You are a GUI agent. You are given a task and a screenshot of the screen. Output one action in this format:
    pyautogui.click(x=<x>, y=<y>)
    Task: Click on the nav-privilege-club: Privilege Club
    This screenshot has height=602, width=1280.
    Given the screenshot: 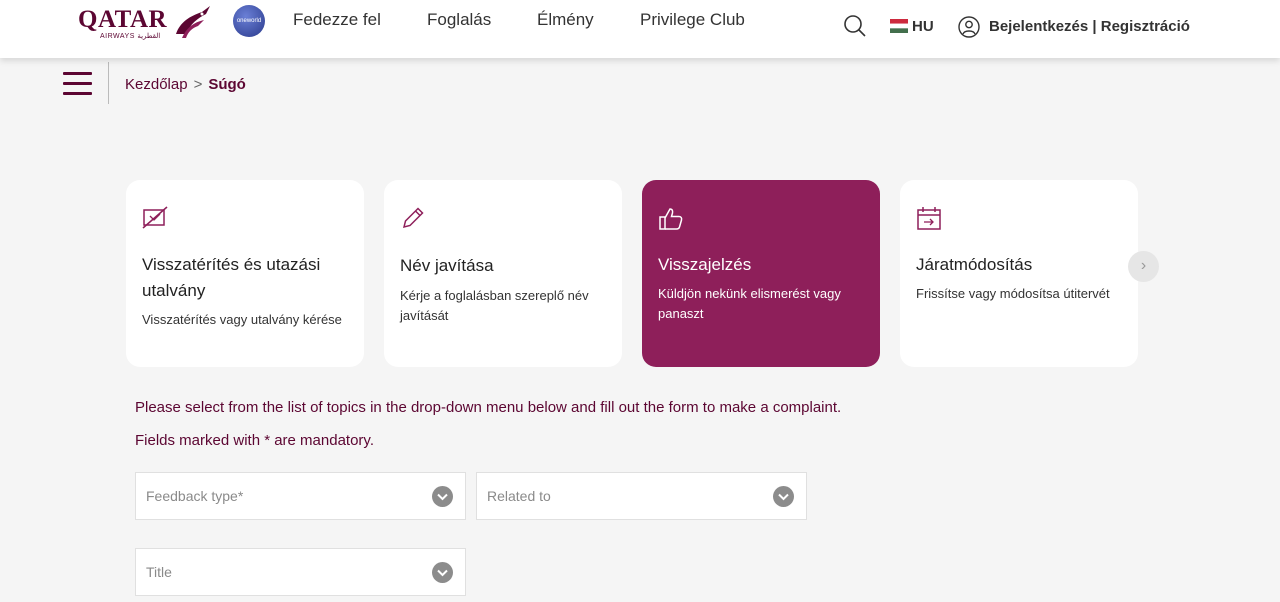 What is the action you would take?
    pyautogui.click(x=692, y=20)
    